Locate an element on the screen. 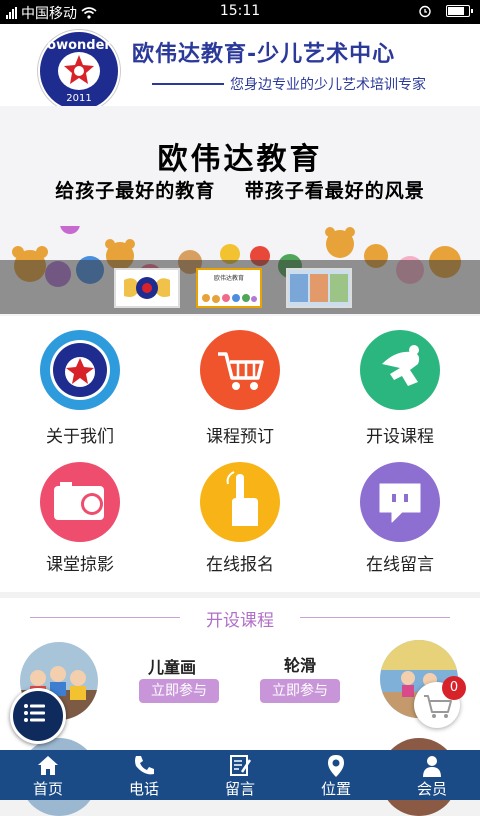 This screenshot has height=816, width=480. logo-year: 2011 is located at coordinates (79, 98).